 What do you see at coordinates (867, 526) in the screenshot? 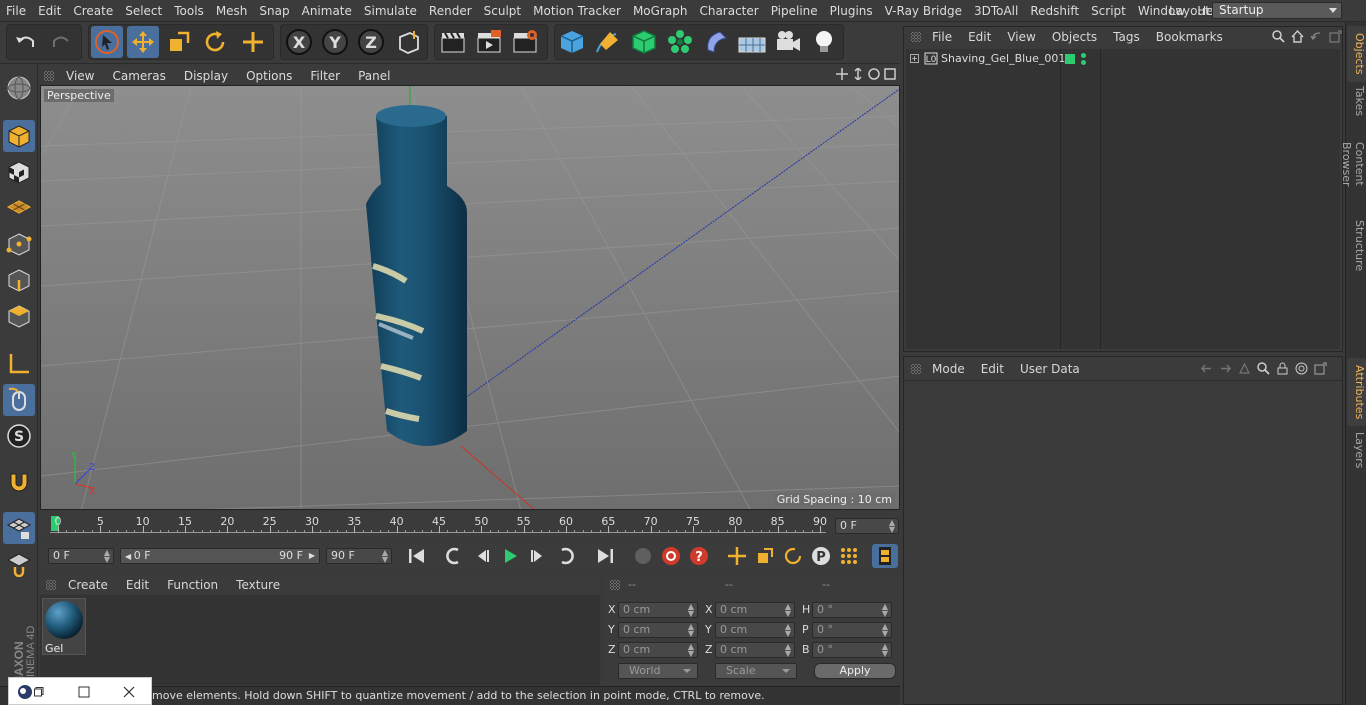
I see `current-frame-field: 0 F ▲ ▼` at bounding box center [867, 526].